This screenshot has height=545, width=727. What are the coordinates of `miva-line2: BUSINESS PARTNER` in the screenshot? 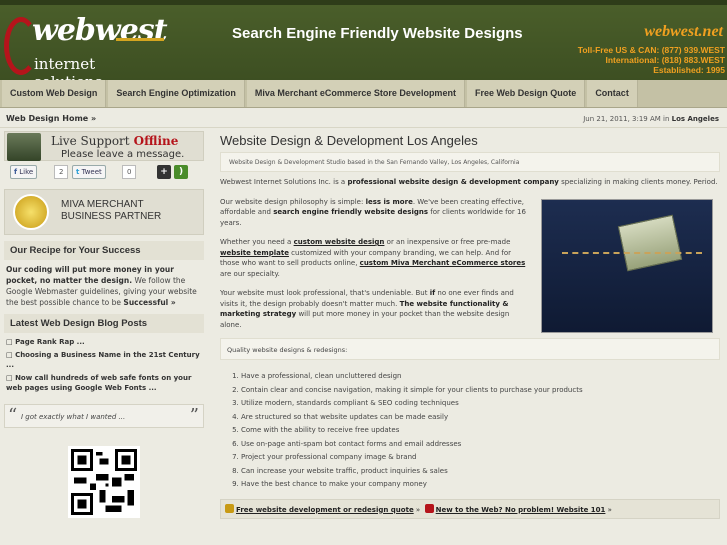 It's located at (111, 216).